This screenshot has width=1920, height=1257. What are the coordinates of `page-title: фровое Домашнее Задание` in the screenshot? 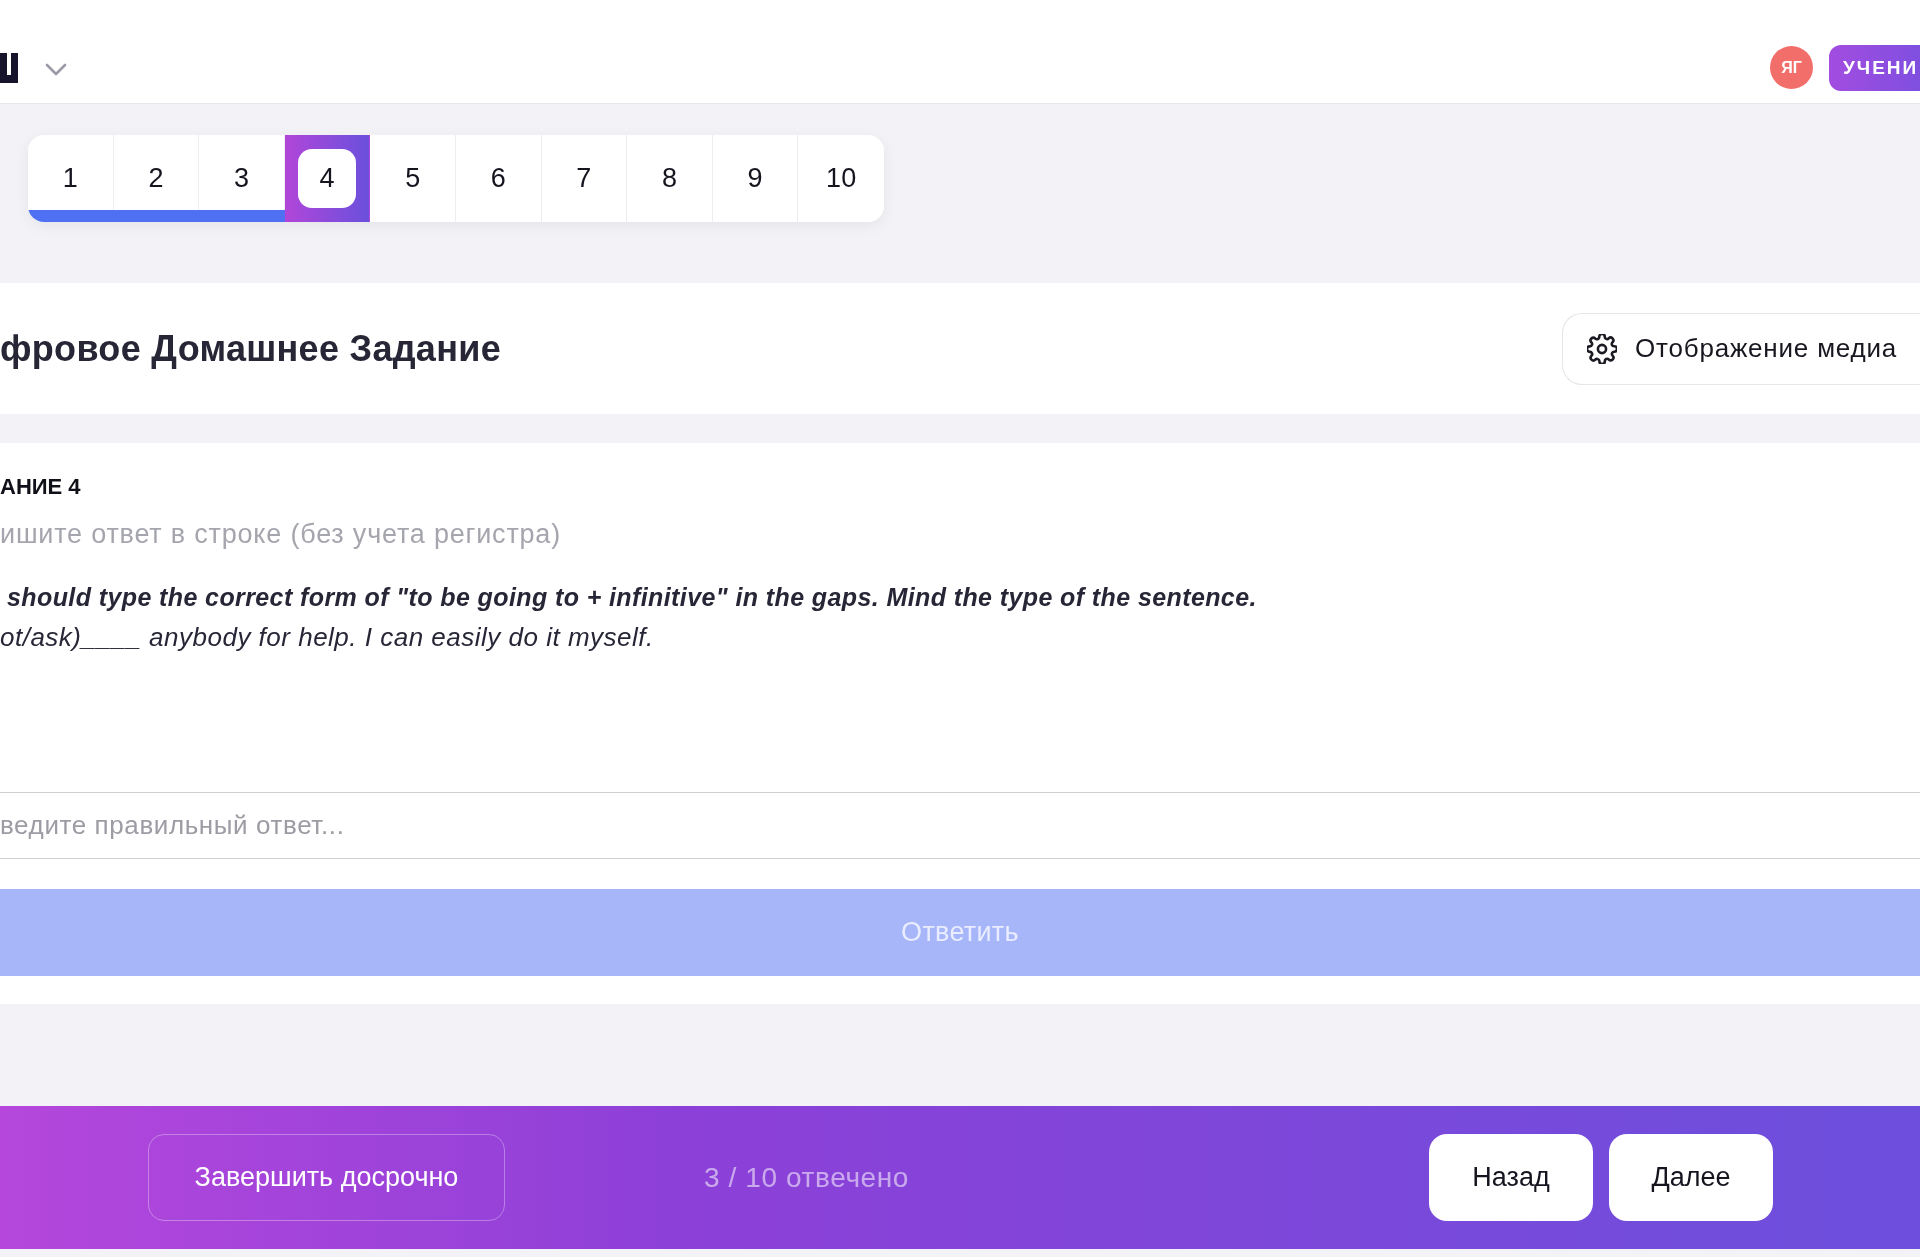 It's located at (250, 348).